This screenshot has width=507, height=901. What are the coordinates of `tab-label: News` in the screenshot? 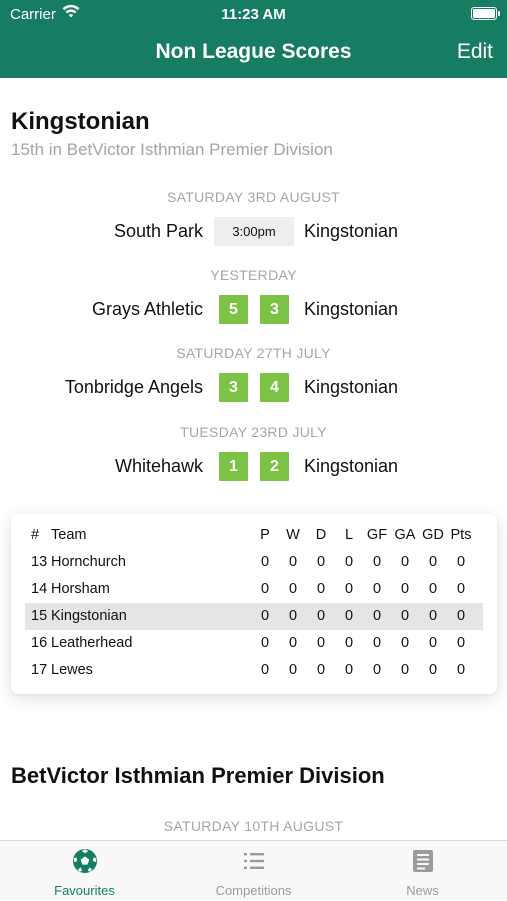 It's located at (422, 890).